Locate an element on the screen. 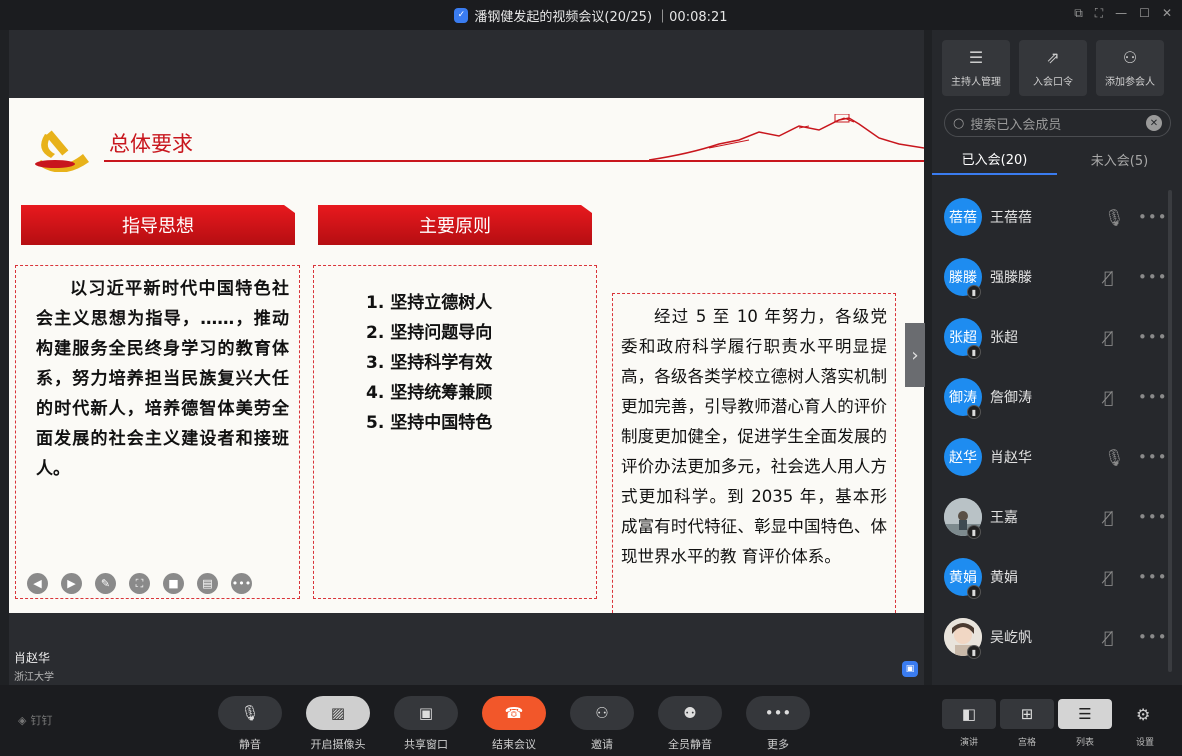  close-icon: ✕ is located at coordinates (1167, 13).